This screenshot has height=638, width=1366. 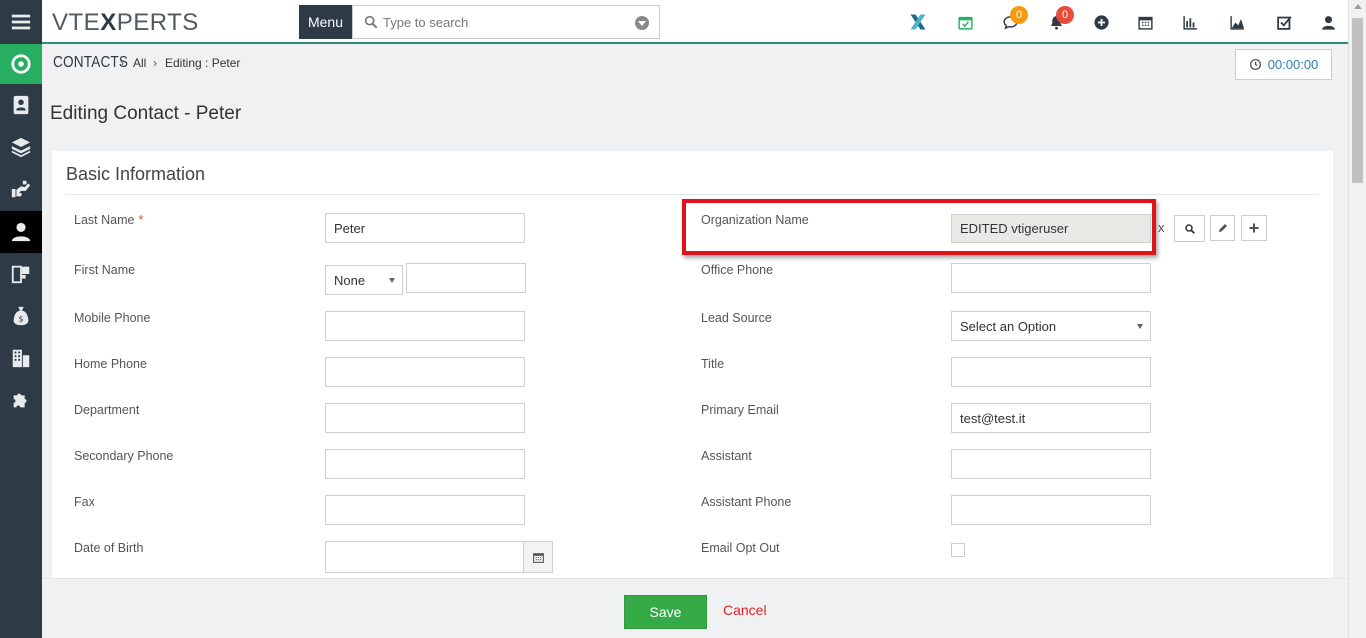 I want to click on last-name-input, so click(x=425, y=228).